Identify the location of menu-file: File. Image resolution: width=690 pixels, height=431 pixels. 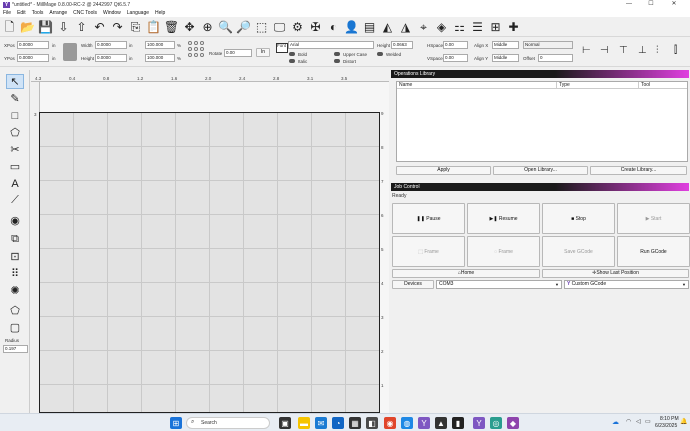
(7, 13).